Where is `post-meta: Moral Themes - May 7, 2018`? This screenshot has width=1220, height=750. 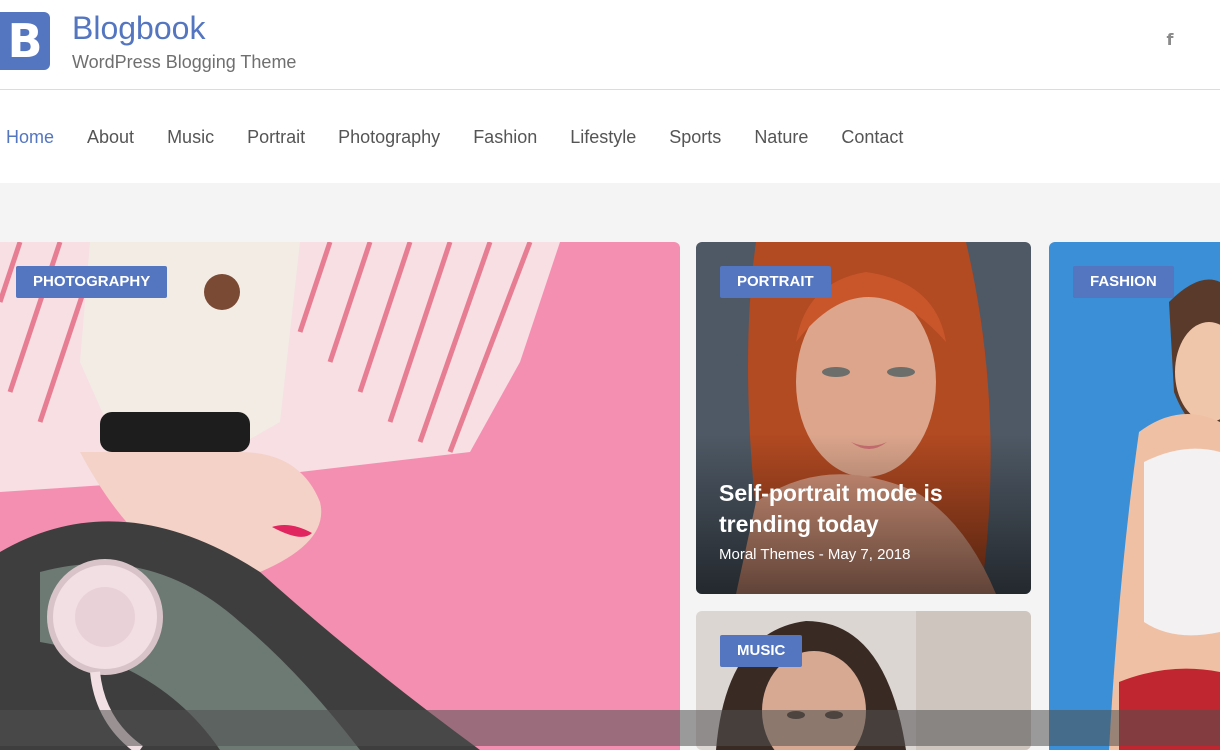 post-meta: Moral Themes - May 7, 2018 is located at coordinates (815, 554).